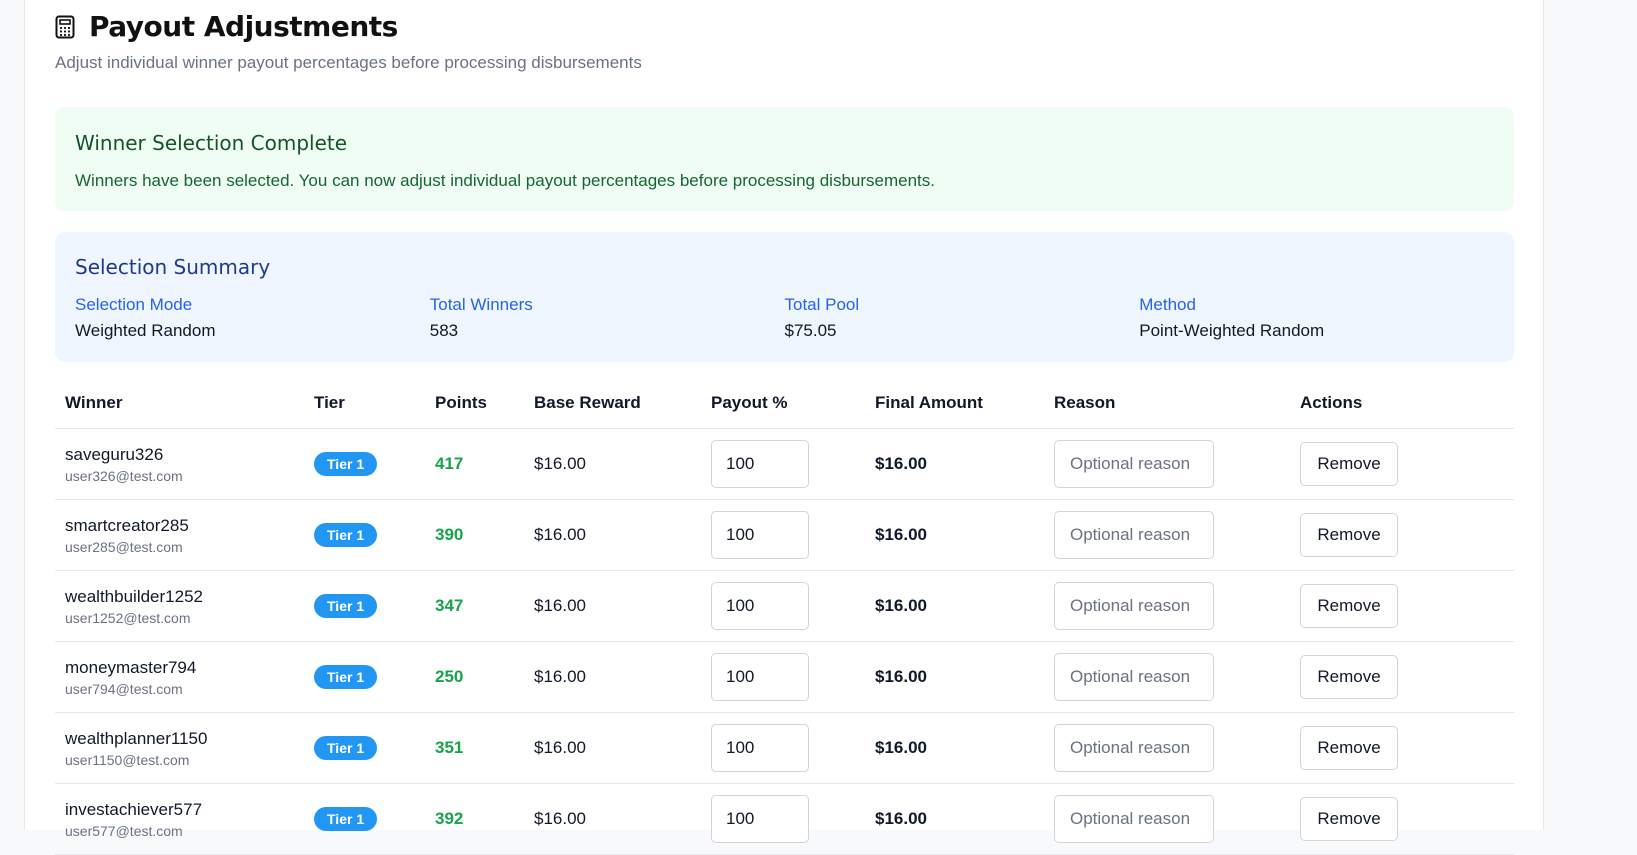  What do you see at coordinates (607, 318) in the screenshot?
I see `summary-total-winners: Total Winners 583` at bounding box center [607, 318].